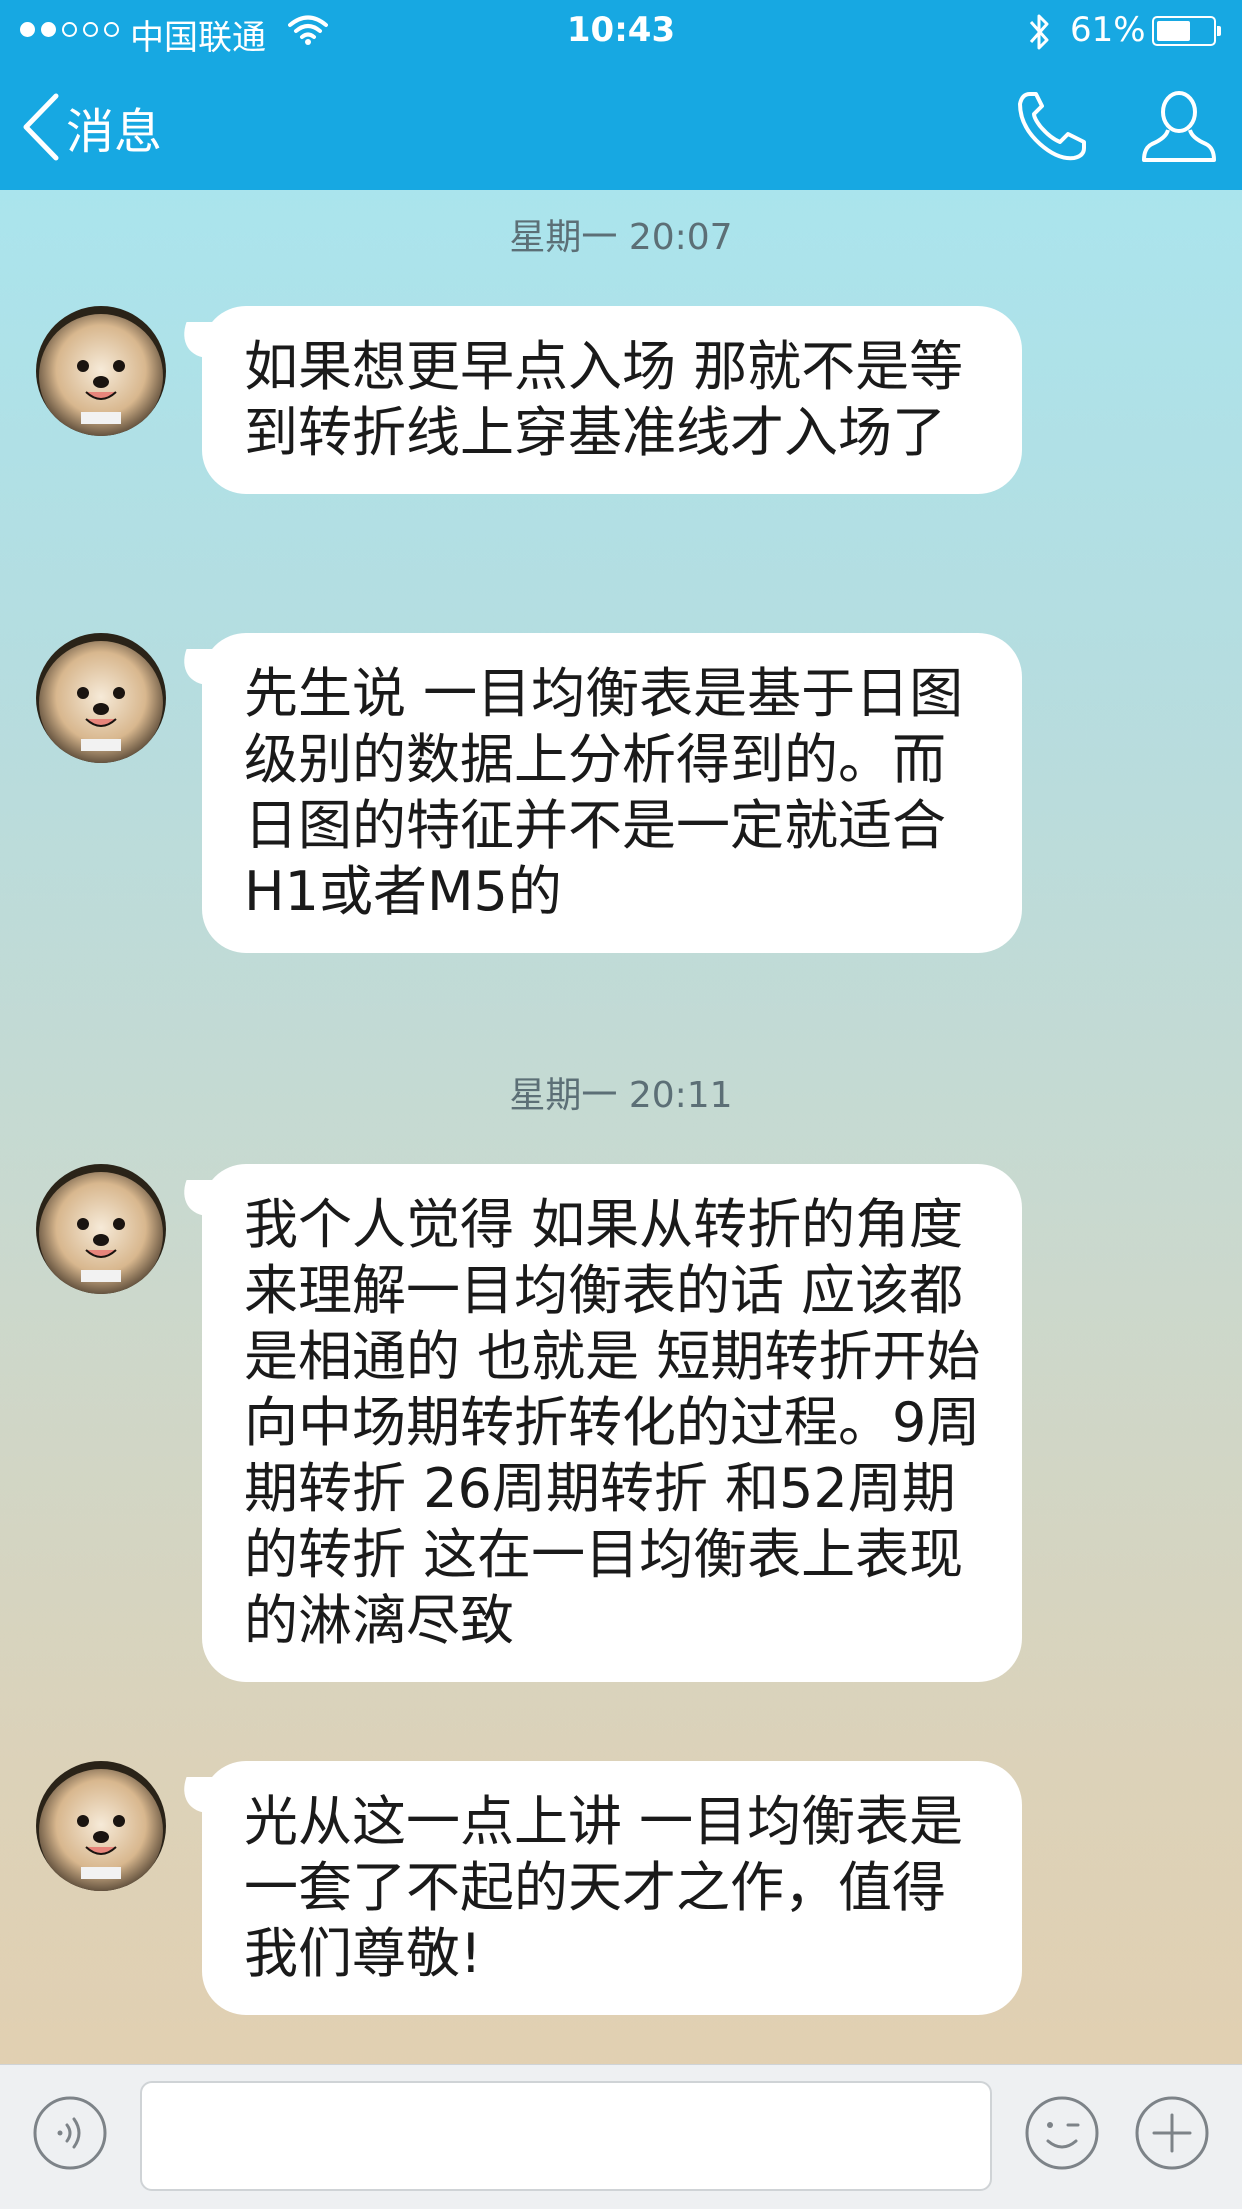  I want to click on message-timestamp: 星期一 20:07, so click(621, 237).